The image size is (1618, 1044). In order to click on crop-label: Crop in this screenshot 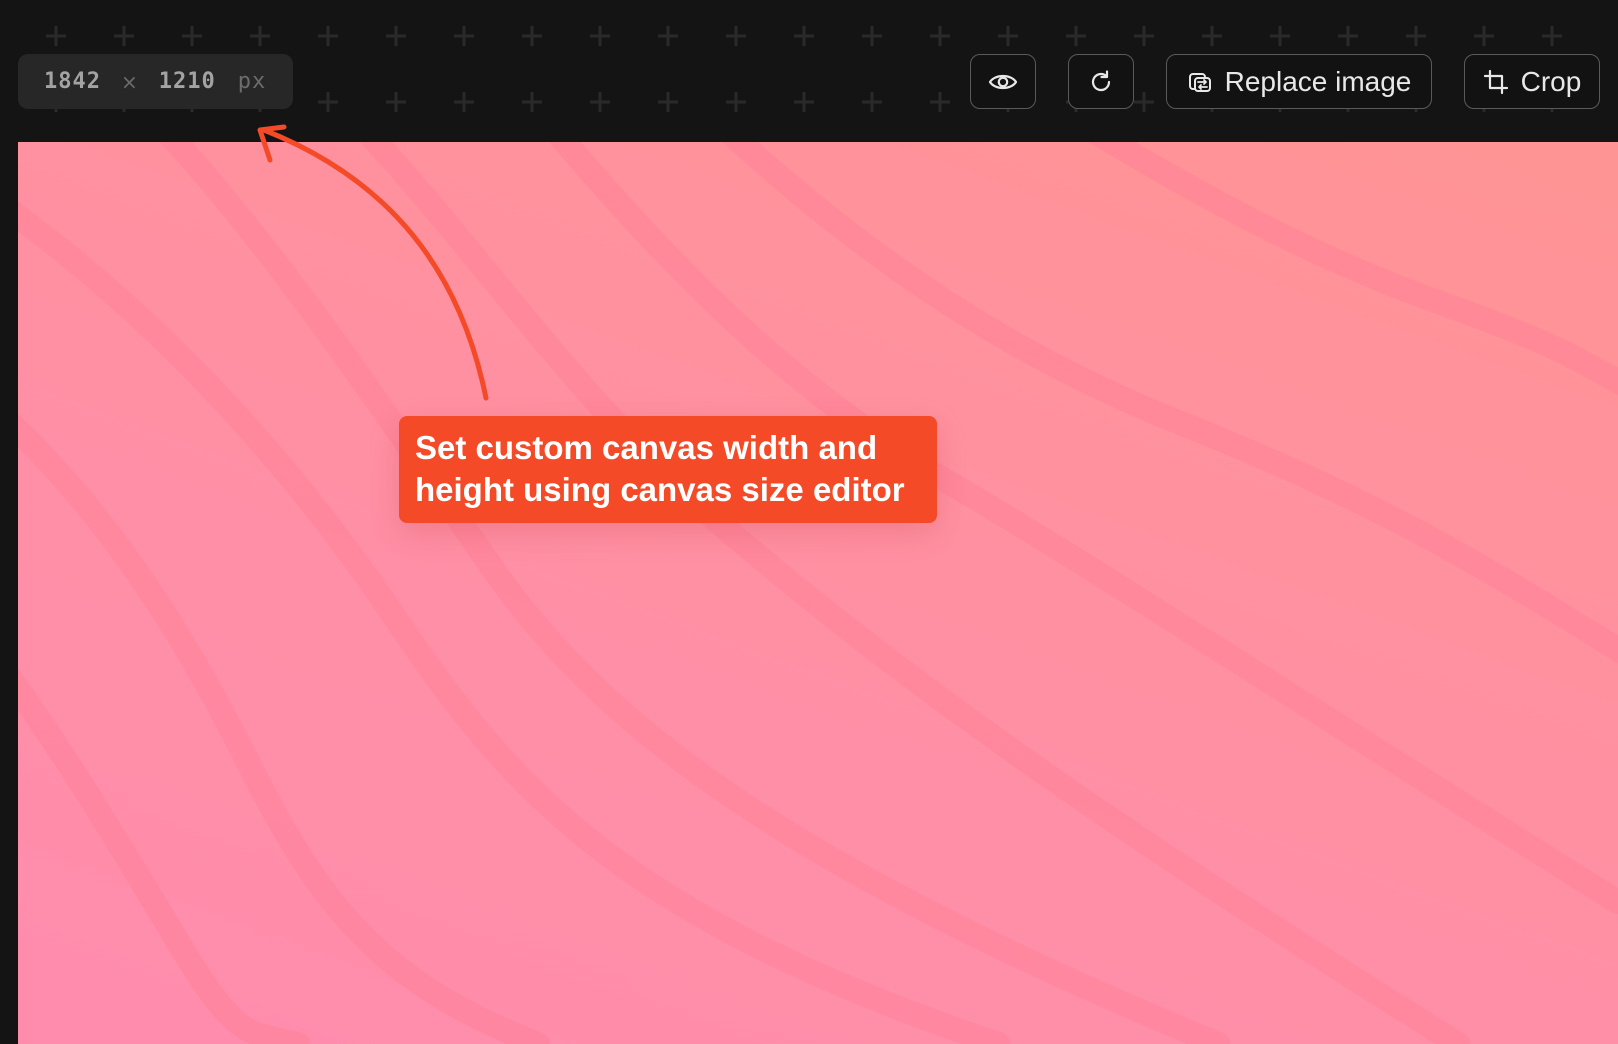, I will do `click(1551, 81)`.